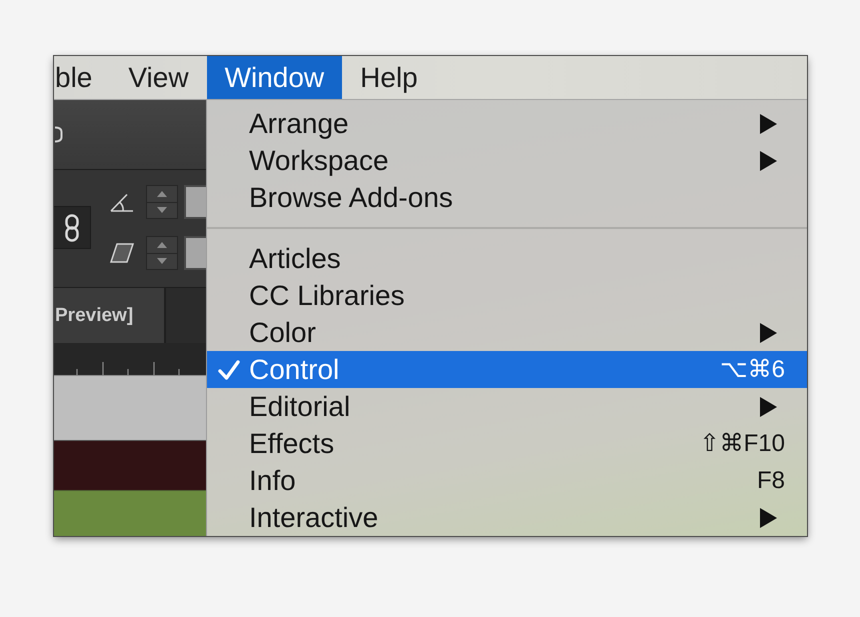 The height and width of the screenshot is (617, 860). I want to click on link-button, so click(72, 227).